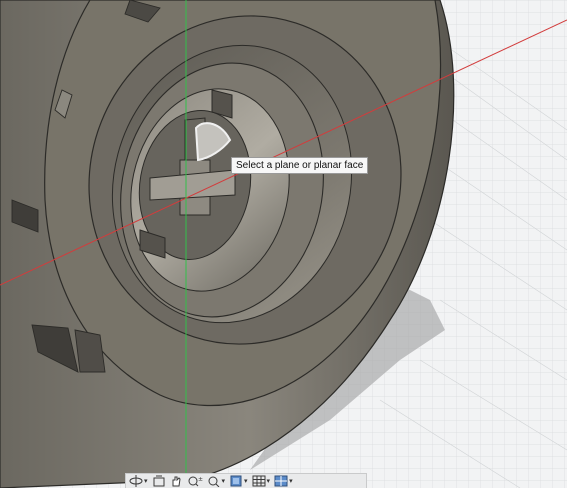 The width and height of the screenshot is (567, 488). Describe the element at coordinates (291, 481) in the screenshot. I see `viewports-dropdown-icon: ▾` at that location.